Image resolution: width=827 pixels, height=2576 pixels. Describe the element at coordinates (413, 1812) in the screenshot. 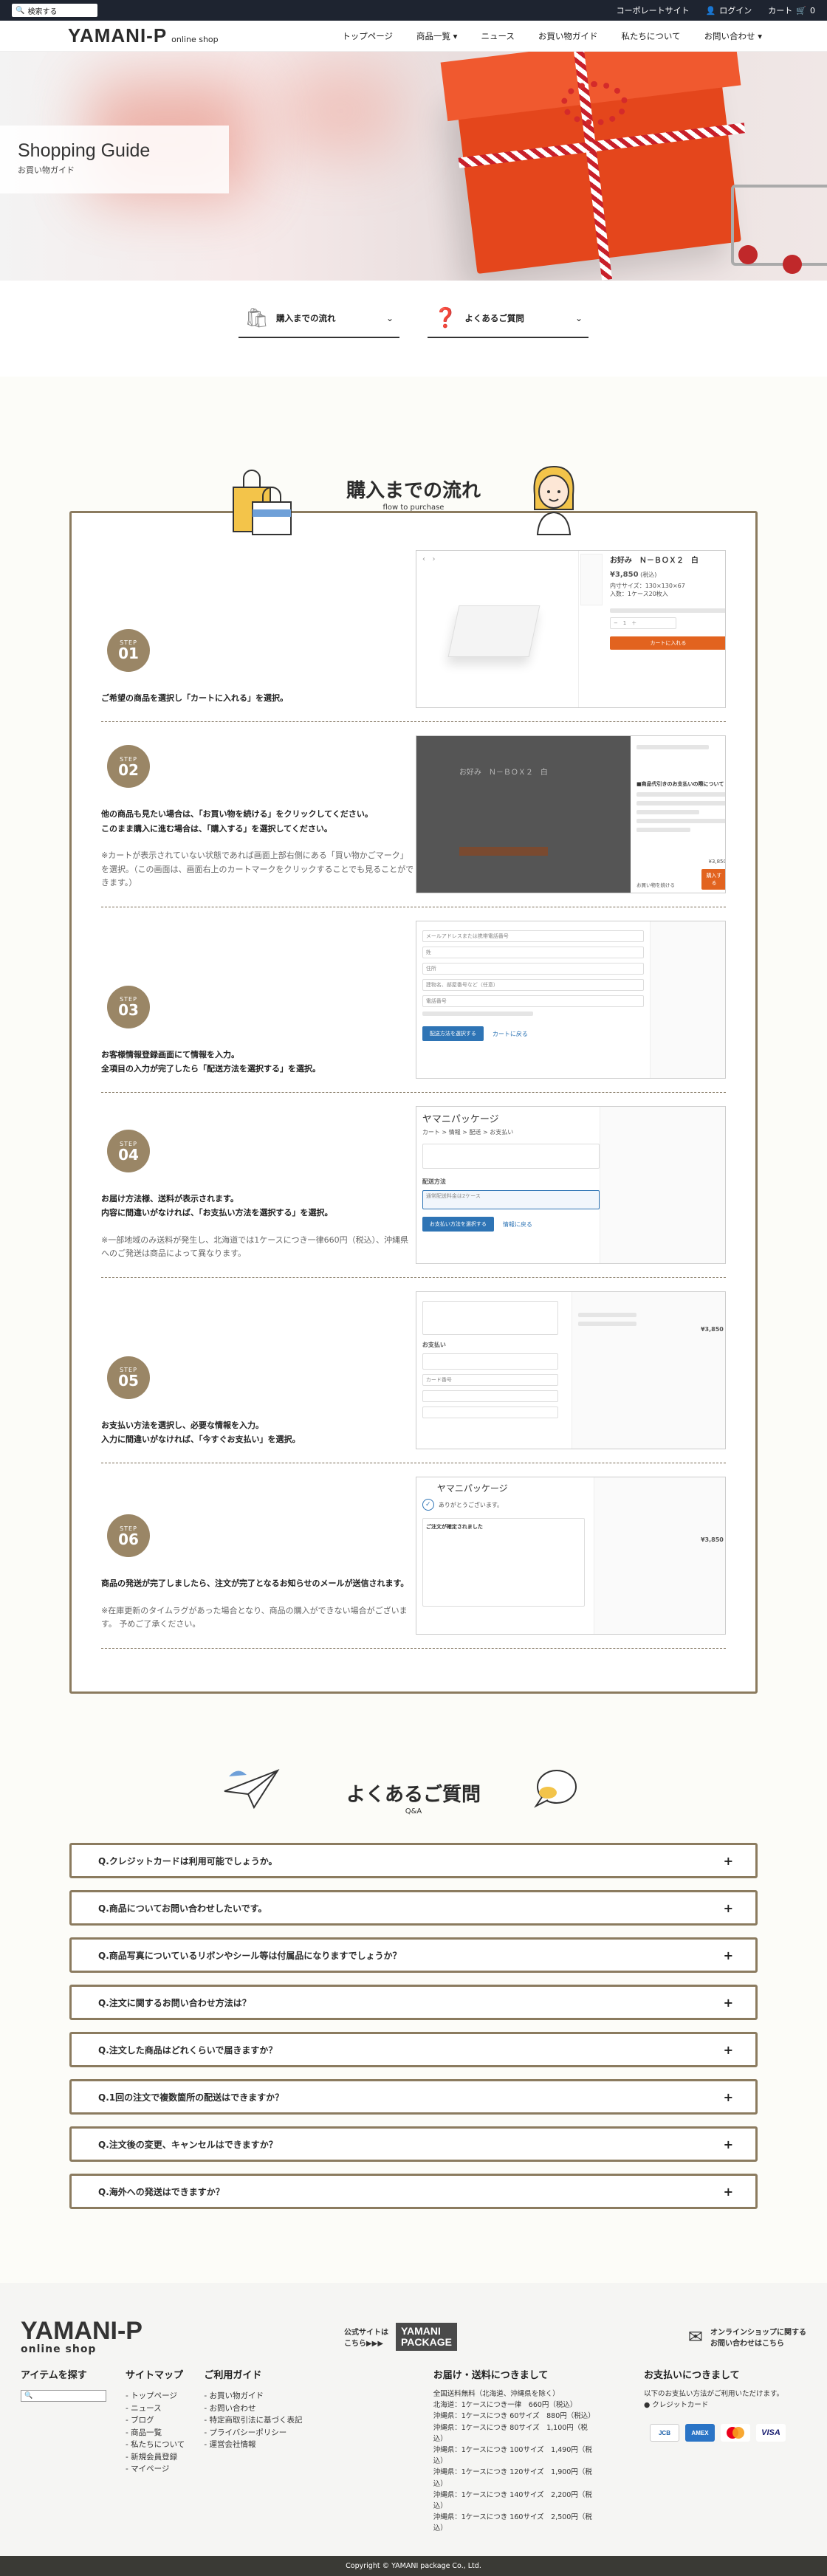

I see `section-subtitle: Q&A` at that location.